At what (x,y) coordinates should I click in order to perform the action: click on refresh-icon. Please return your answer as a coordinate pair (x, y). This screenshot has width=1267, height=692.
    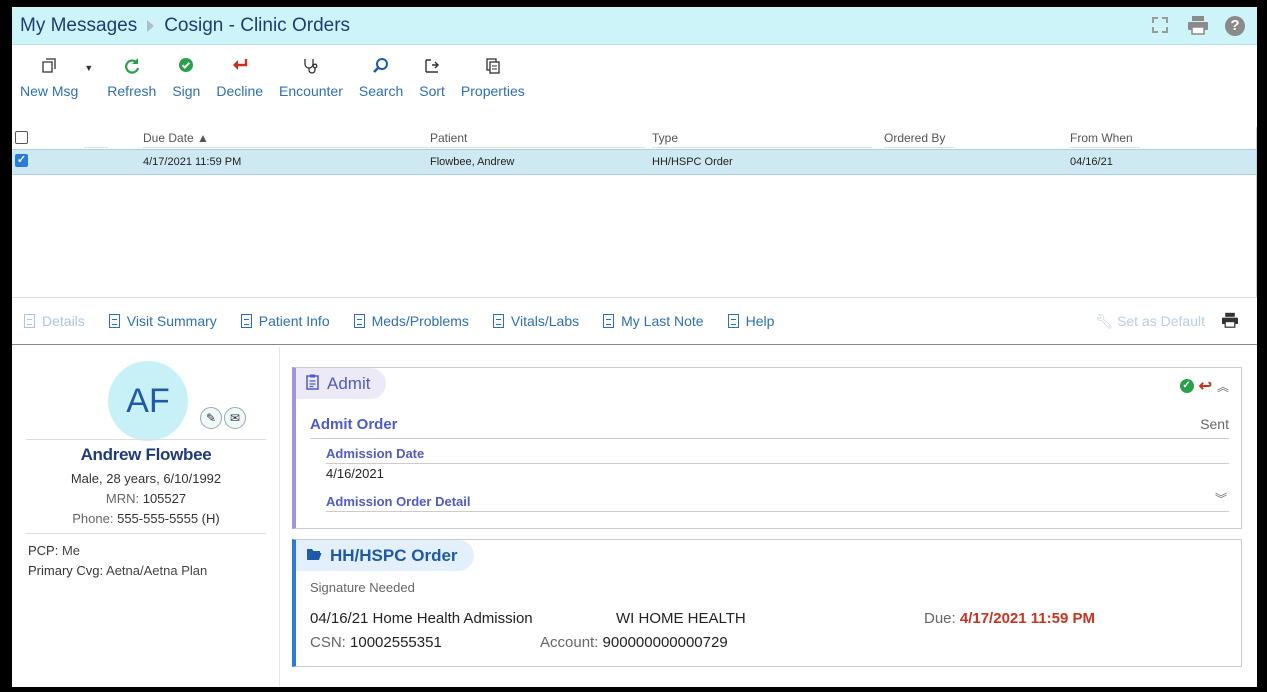
    Looking at the image, I should click on (132, 67).